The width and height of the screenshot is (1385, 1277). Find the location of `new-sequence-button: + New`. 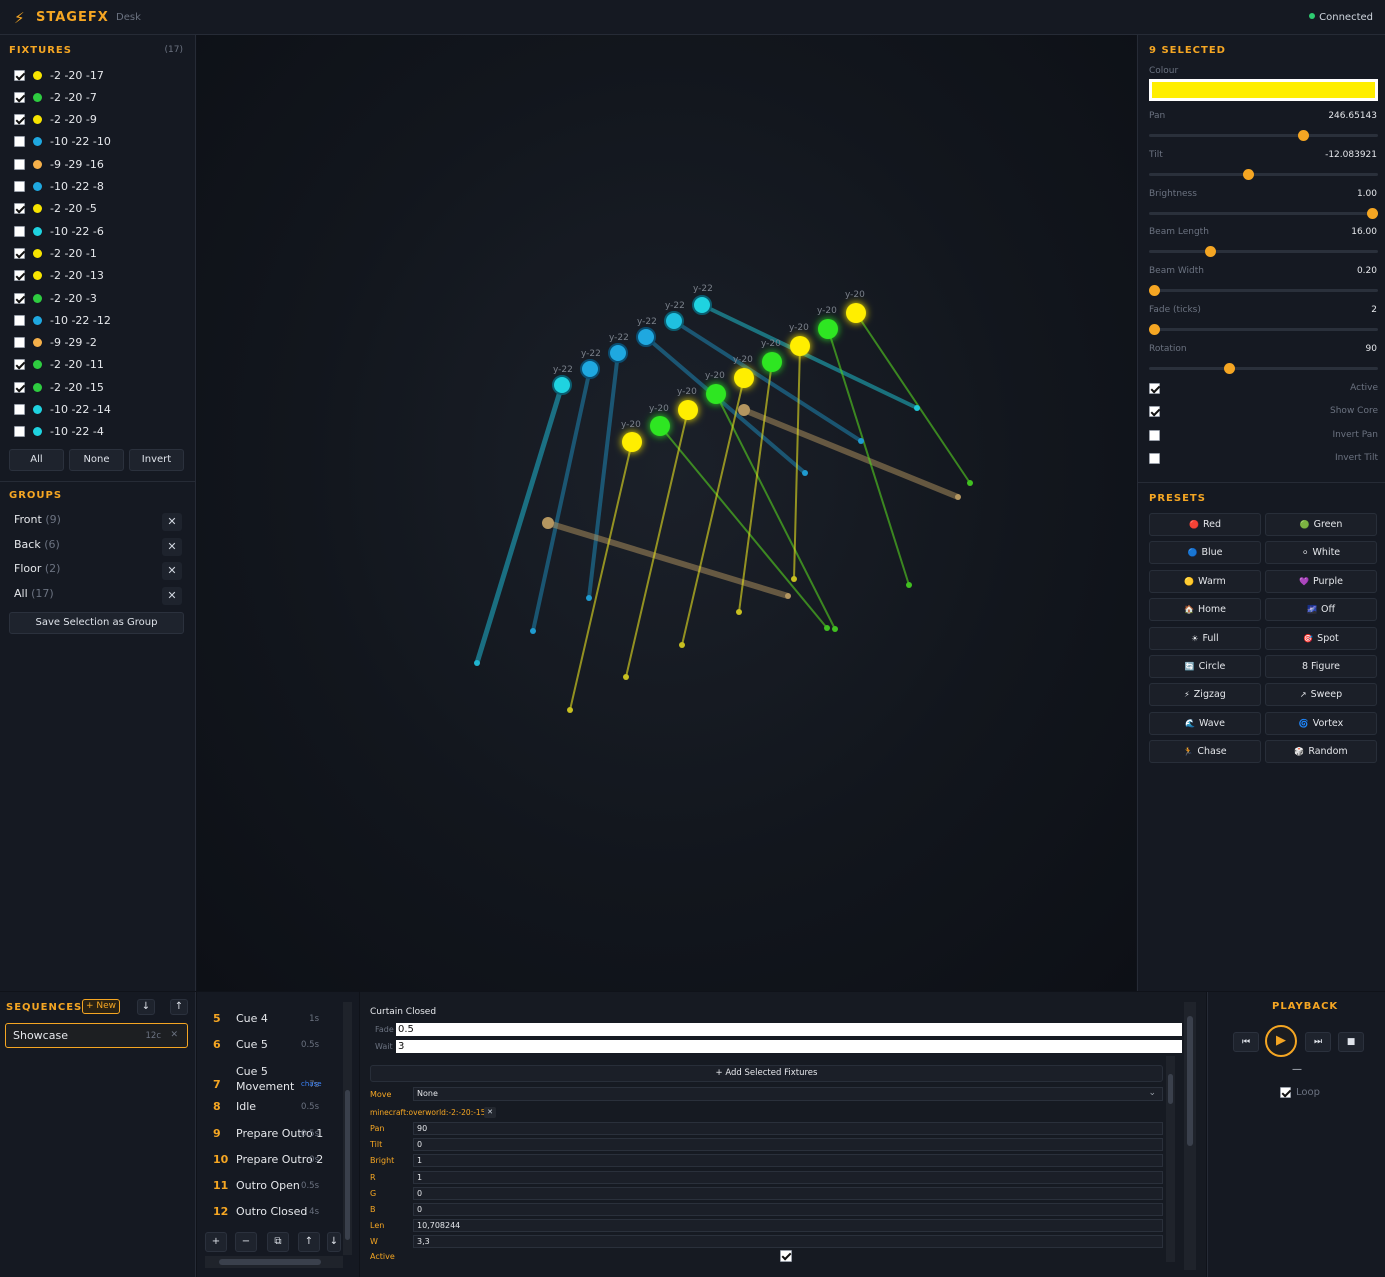

new-sequence-button: + New is located at coordinates (101, 1006).